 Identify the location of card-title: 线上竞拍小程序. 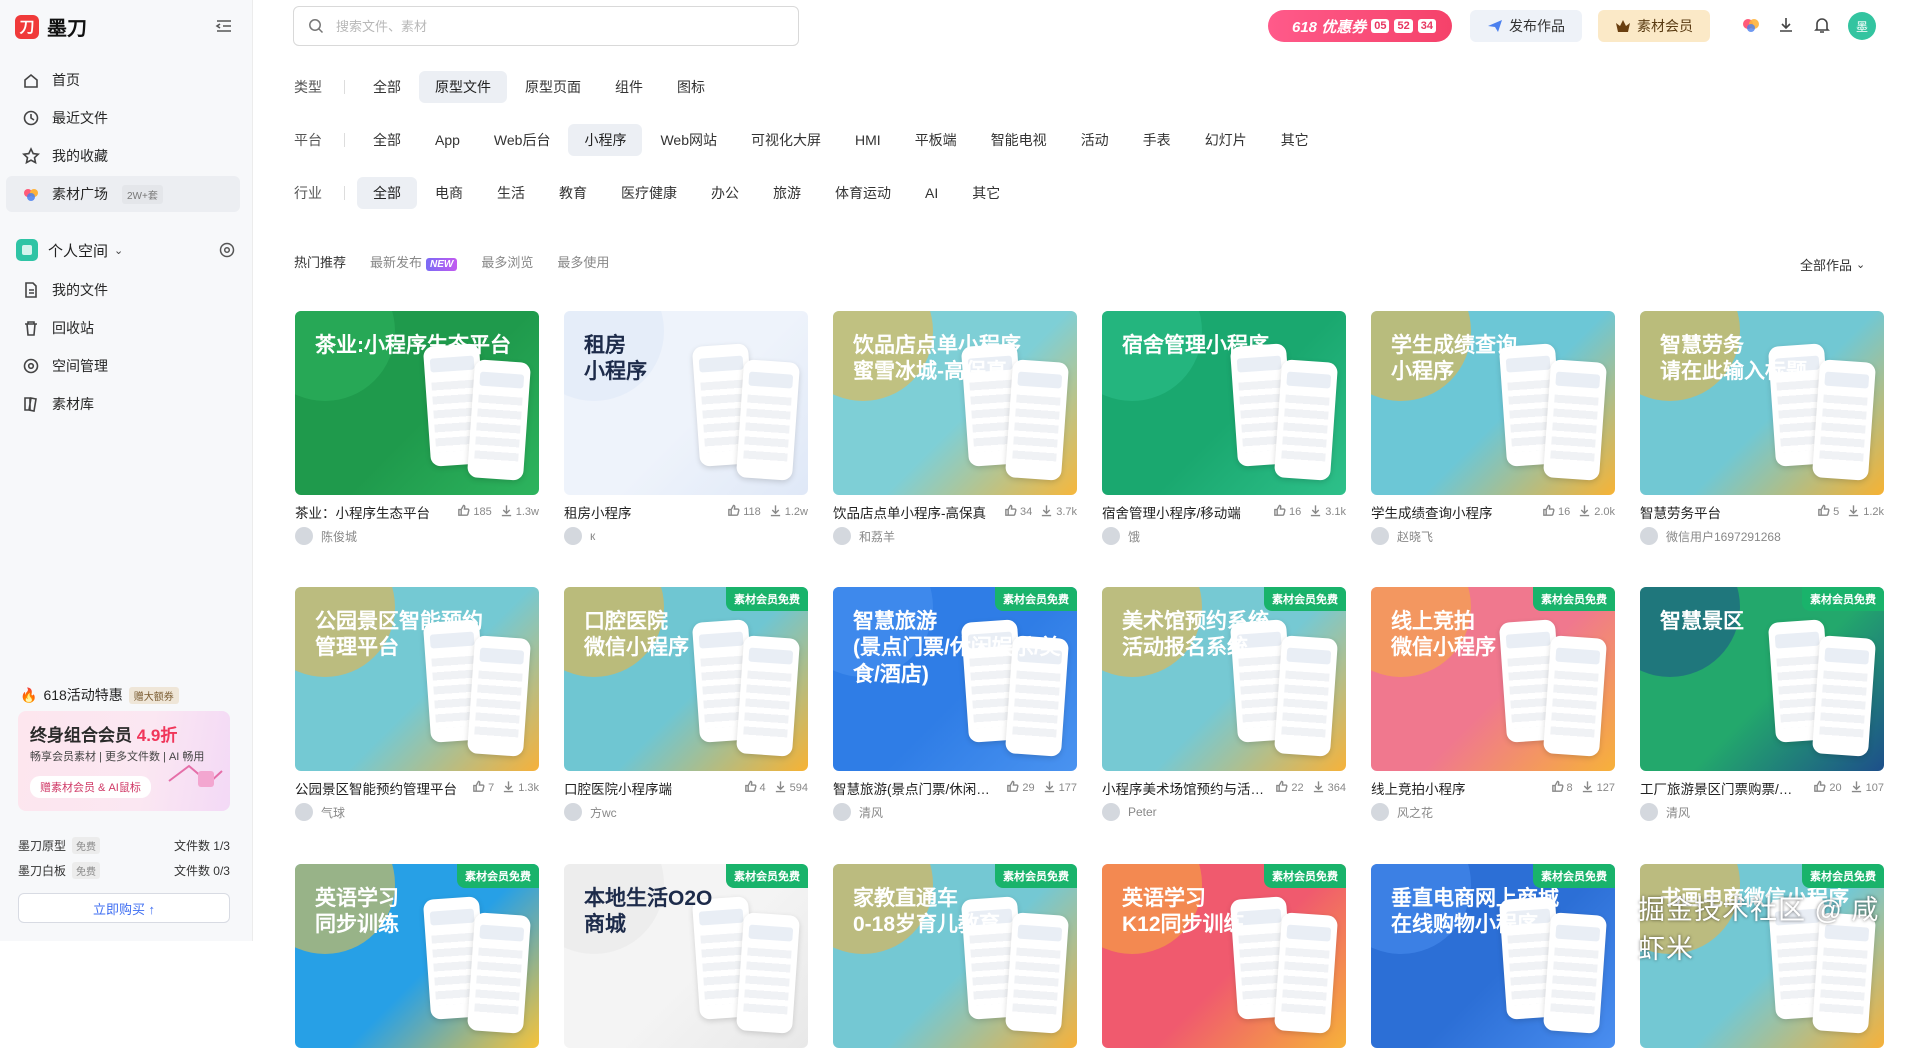
(1457, 788).